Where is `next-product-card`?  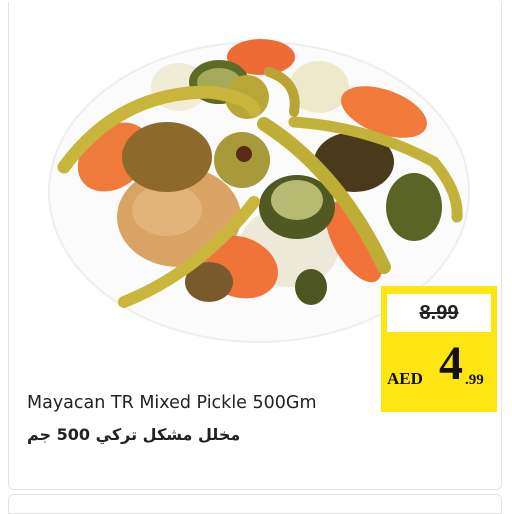
next-product-card is located at coordinates (255, 504).